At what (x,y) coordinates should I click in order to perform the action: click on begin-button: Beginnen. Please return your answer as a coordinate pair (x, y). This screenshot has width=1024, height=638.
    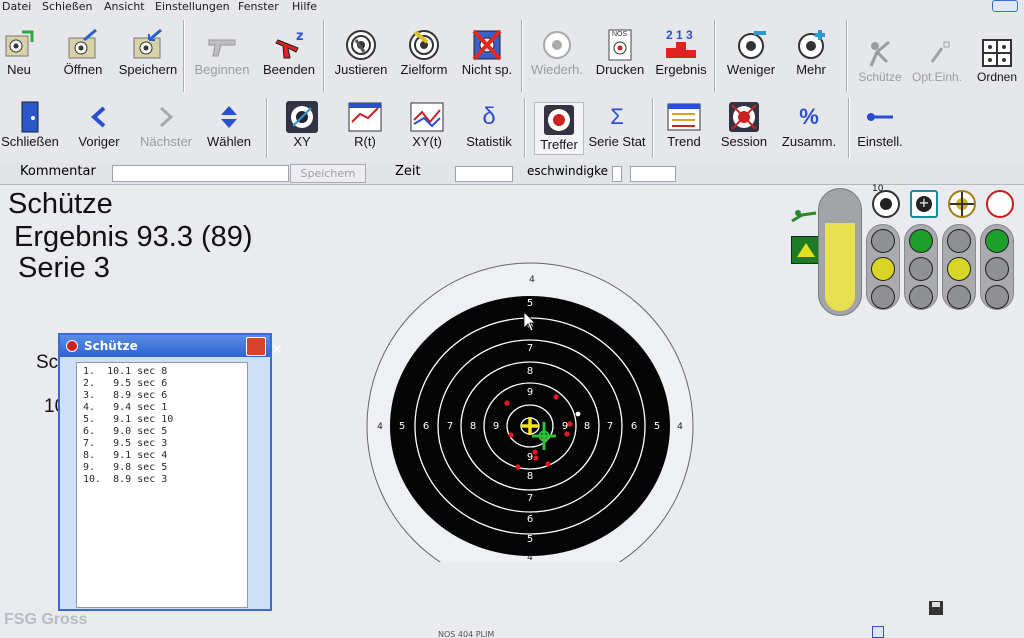
    Looking at the image, I should click on (222, 52).